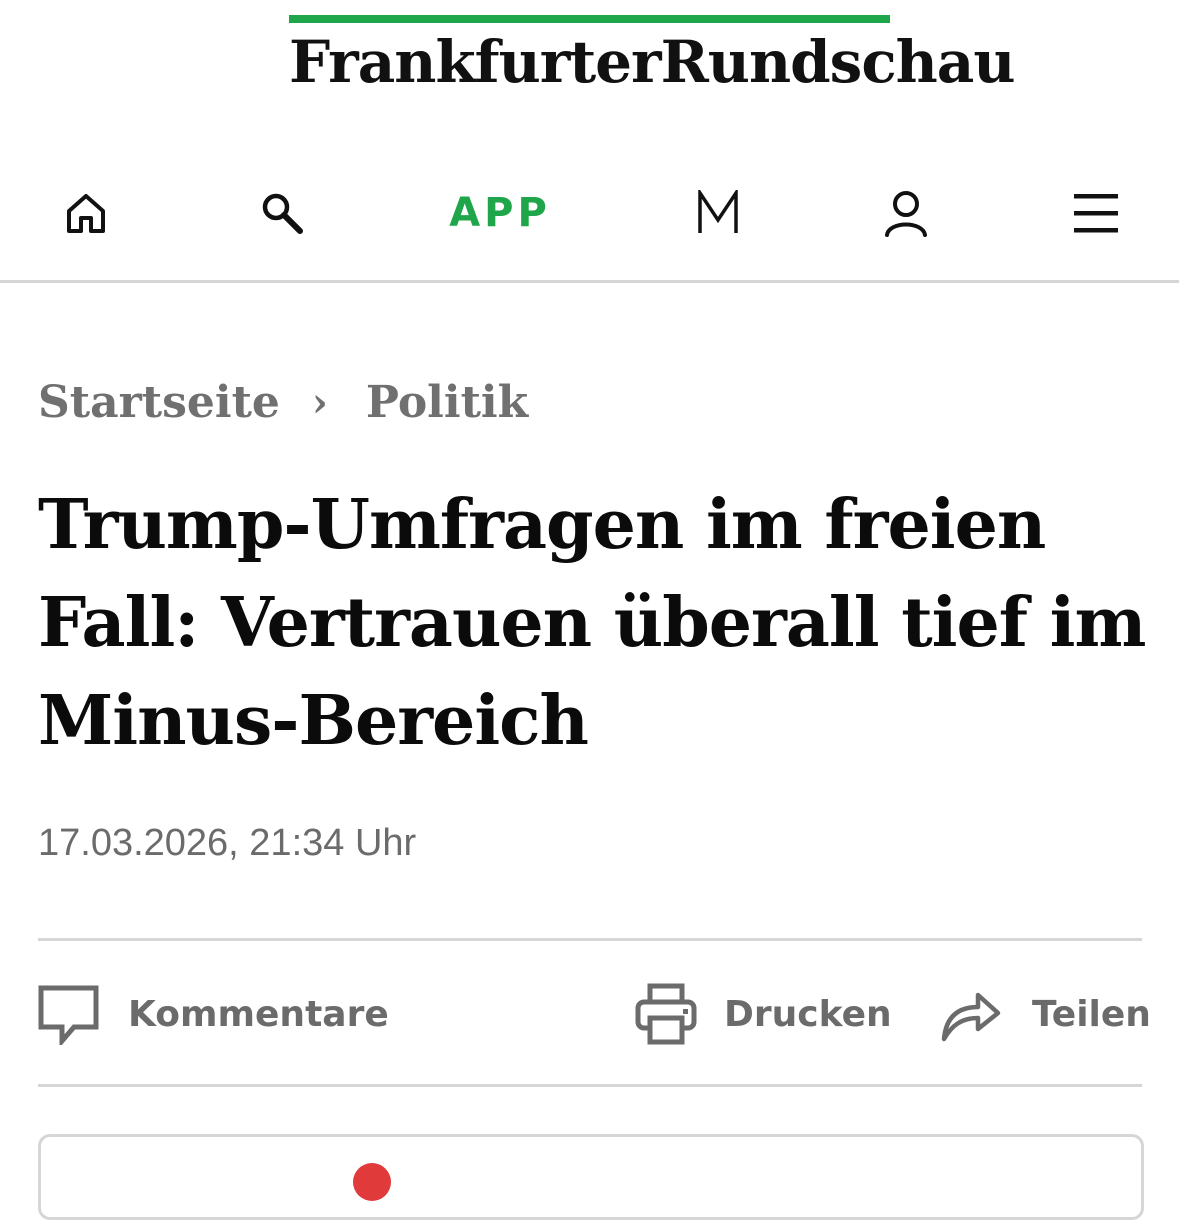 The height and width of the screenshot is (1220, 1179). What do you see at coordinates (591, 1177) in the screenshot?
I see `content-card` at bounding box center [591, 1177].